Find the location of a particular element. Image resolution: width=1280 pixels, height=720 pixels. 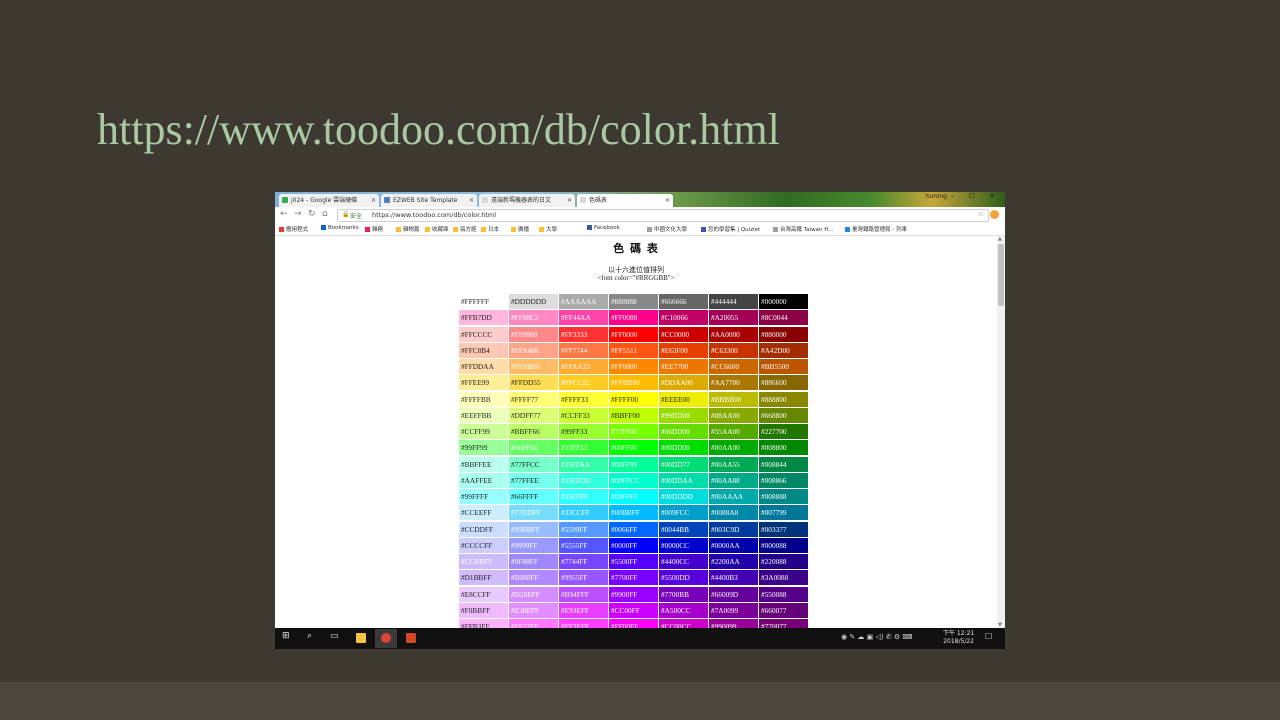

bookmark-item: Facebook is located at coordinates (603, 228).